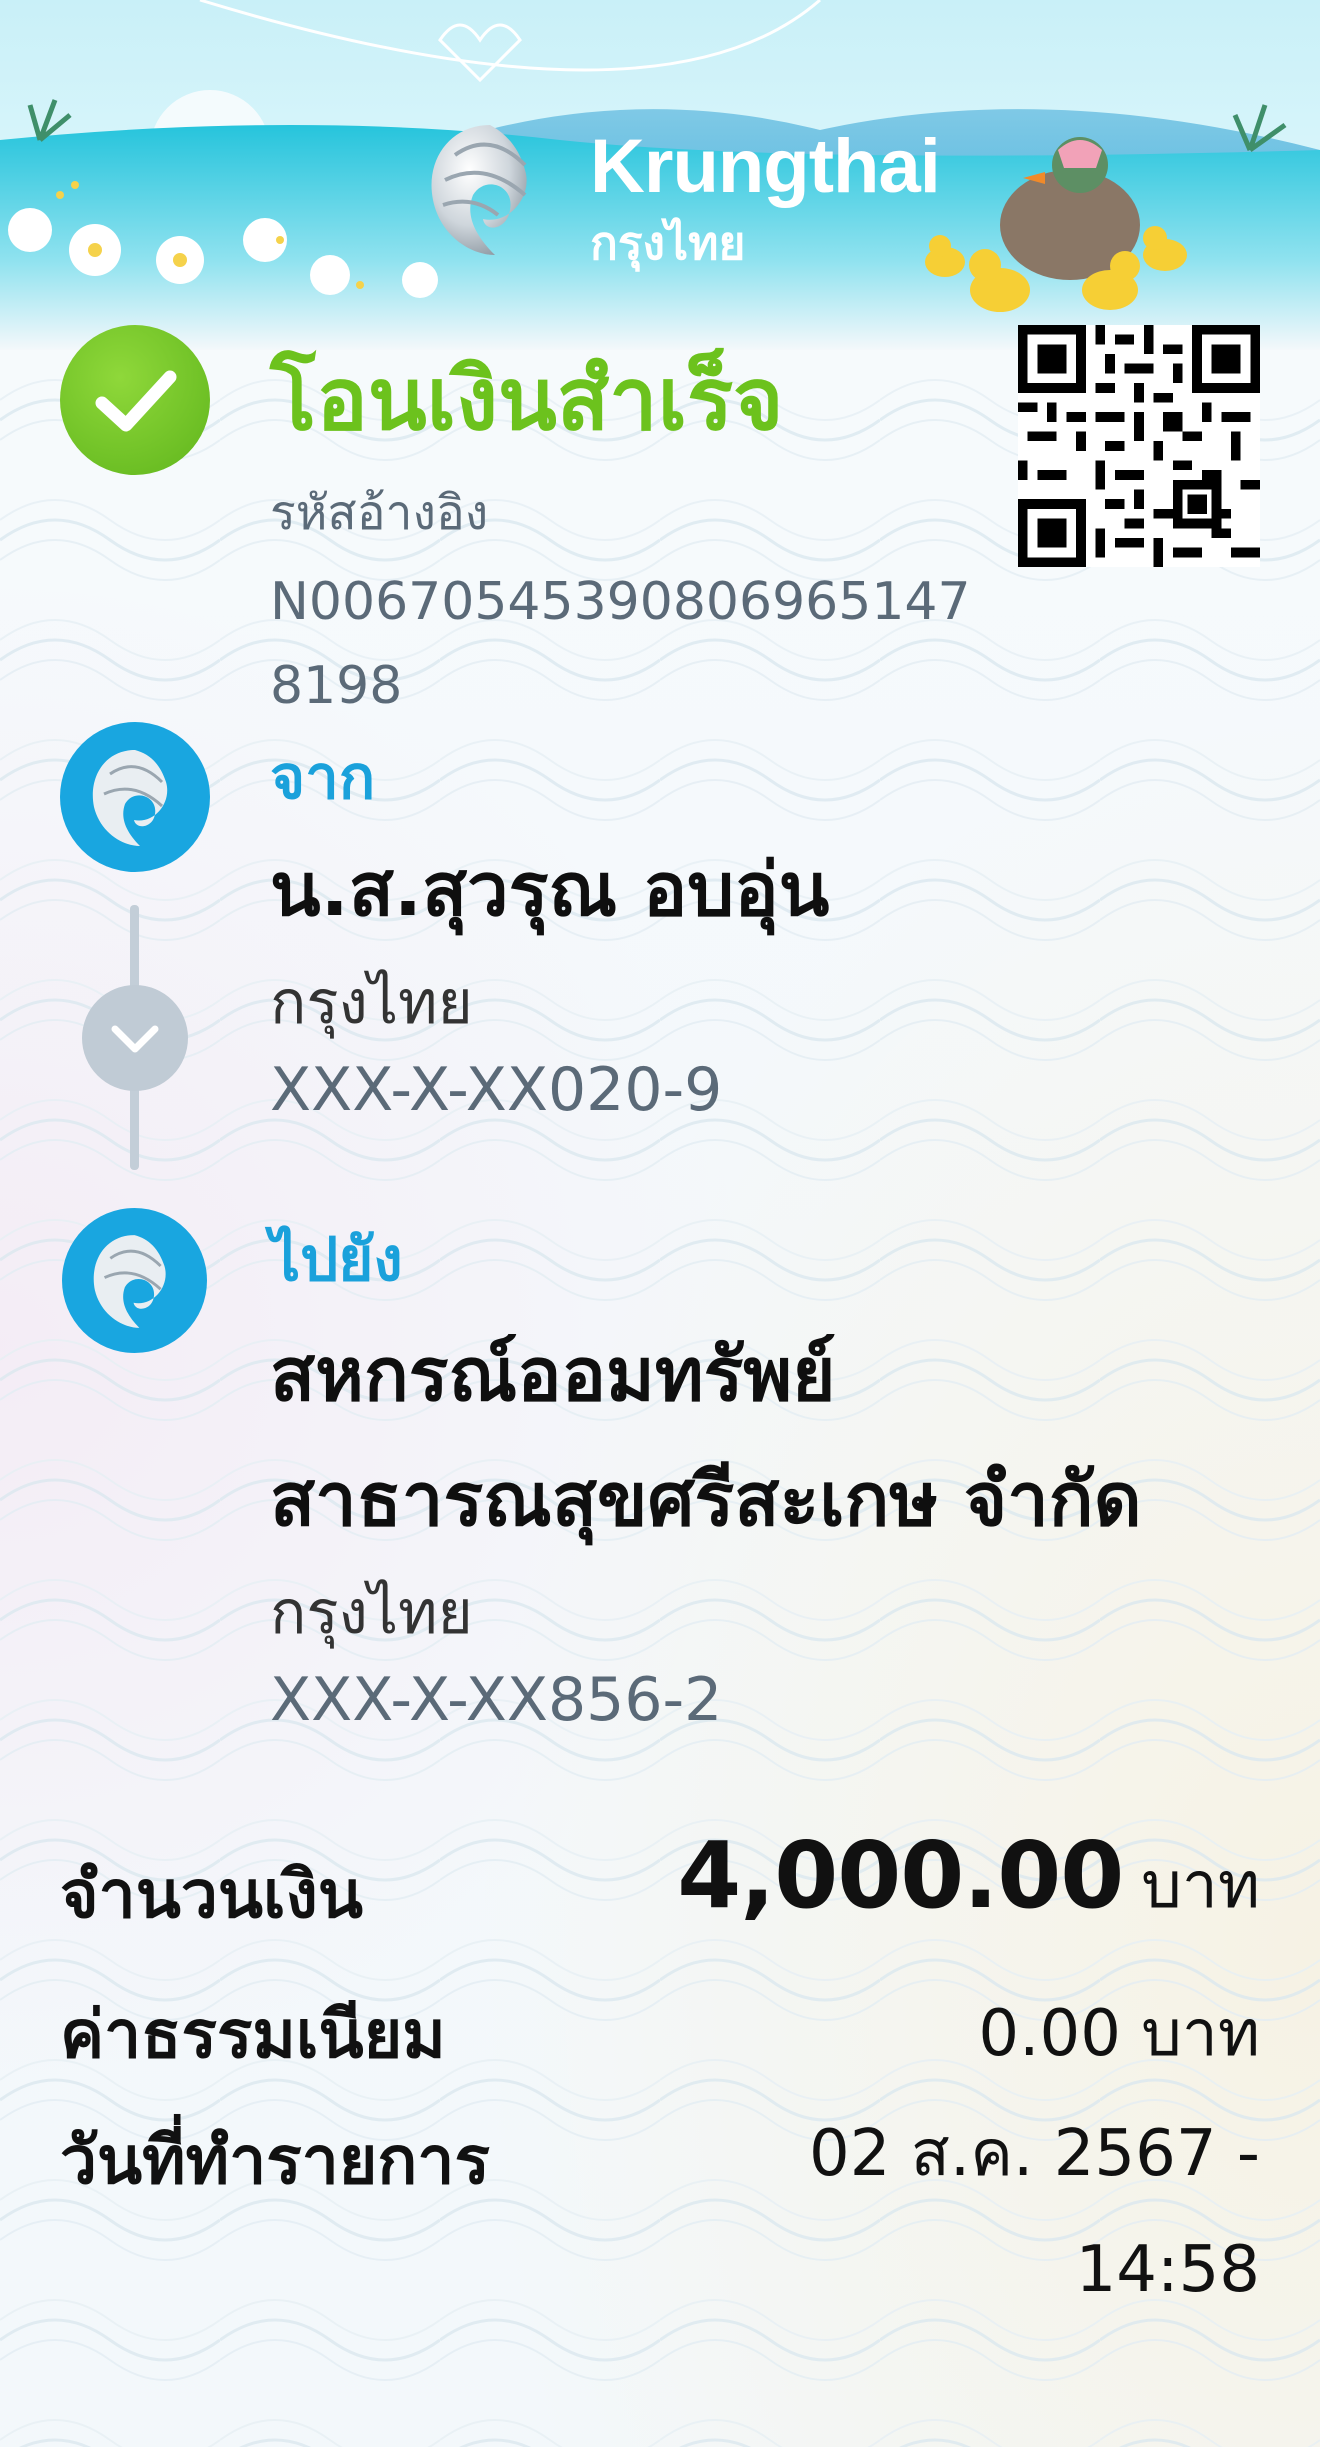 This screenshot has height=2447, width=1320. What do you see at coordinates (479, 190) in the screenshot?
I see `krungthai-bird-icon` at bounding box center [479, 190].